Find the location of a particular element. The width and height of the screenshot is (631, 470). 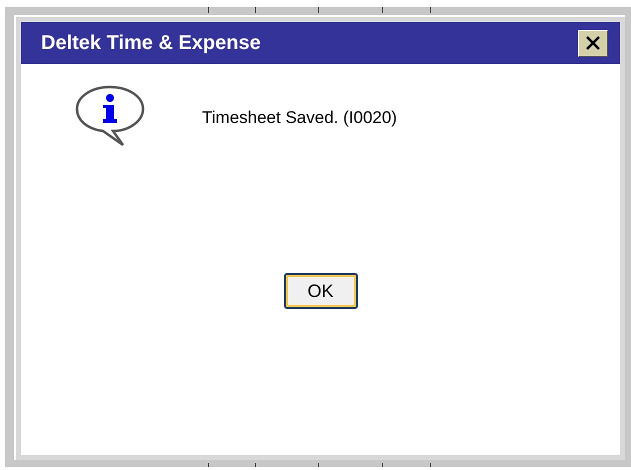

ok-button: OK is located at coordinates (321, 291).